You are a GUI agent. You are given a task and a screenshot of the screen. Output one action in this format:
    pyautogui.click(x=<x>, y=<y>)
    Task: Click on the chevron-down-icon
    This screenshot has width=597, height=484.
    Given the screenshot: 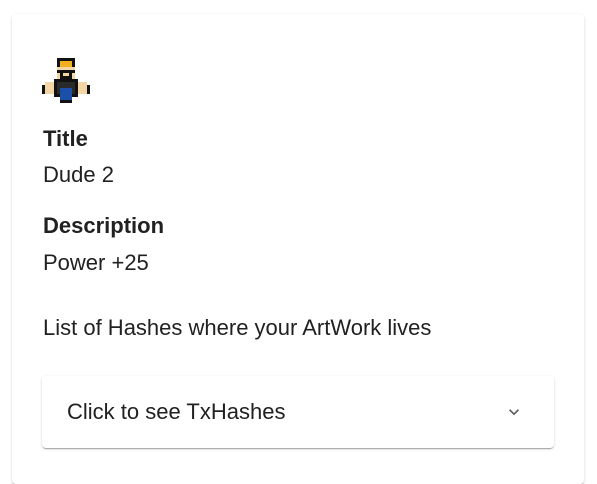 What is the action you would take?
    pyautogui.click(x=514, y=412)
    